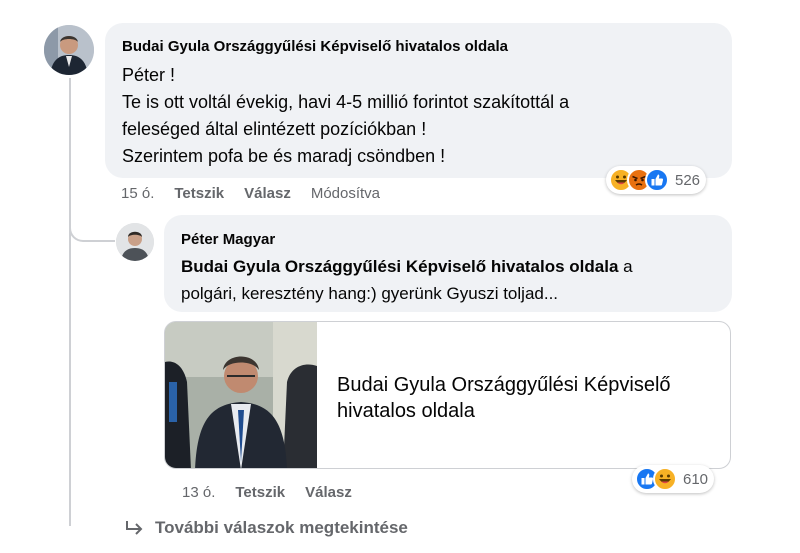 The image size is (800, 553). I want to click on reaction-summary: 610, so click(673, 479).